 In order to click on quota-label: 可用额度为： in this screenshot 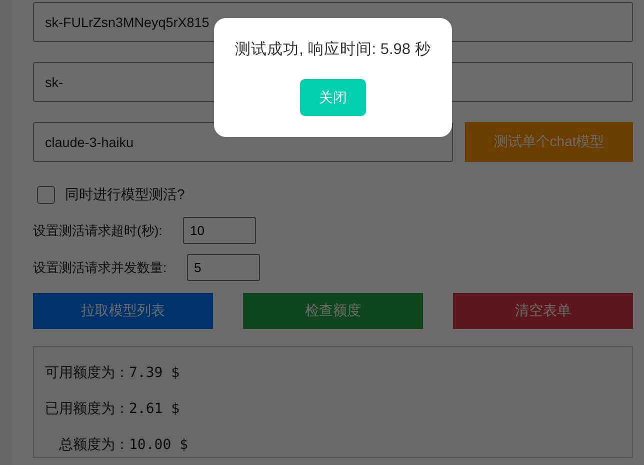, I will do `click(87, 373)`.